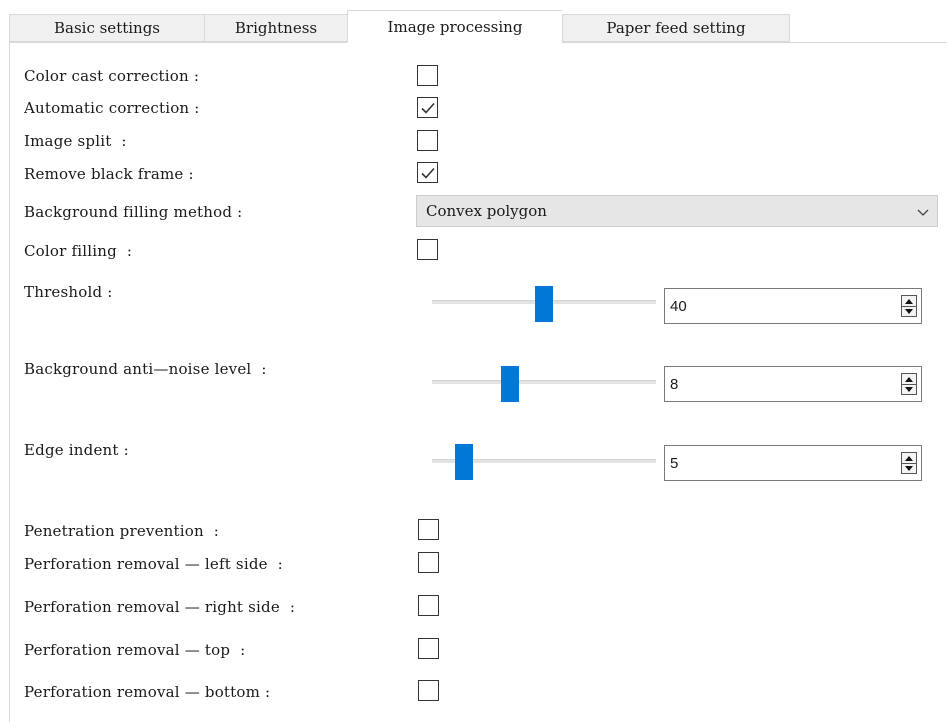 The height and width of the screenshot is (722, 947). Describe the element at coordinates (428, 529) in the screenshot. I see `penetration-prevention-checkbox` at that location.